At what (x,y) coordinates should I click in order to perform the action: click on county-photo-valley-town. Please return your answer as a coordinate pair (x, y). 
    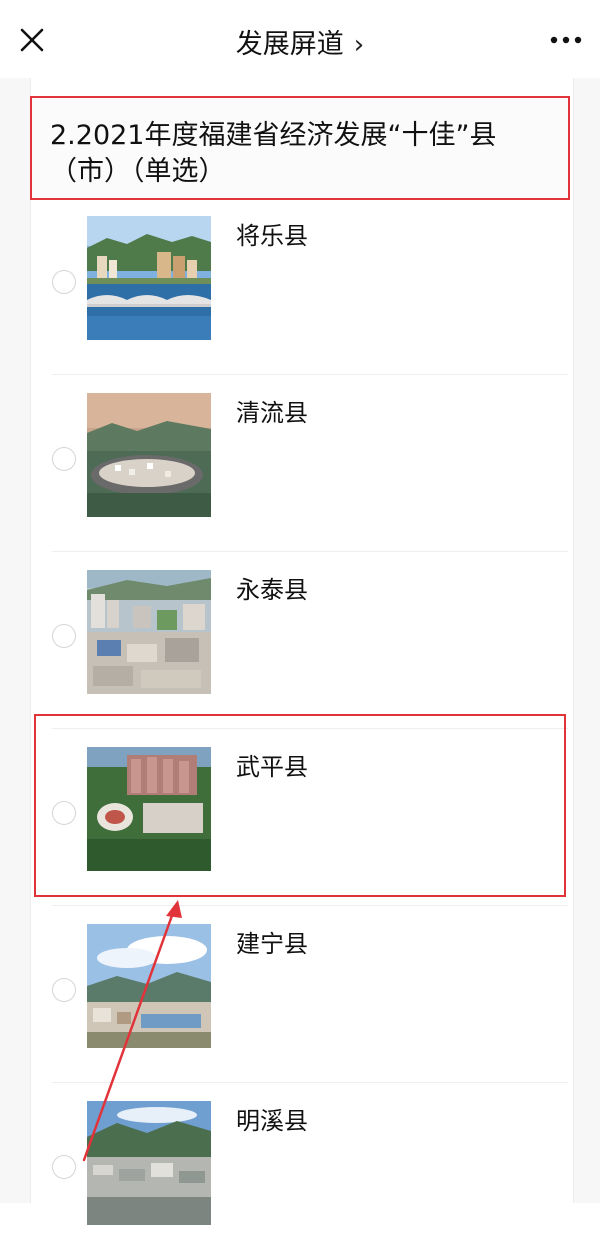
    Looking at the image, I should click on (149, 1163).